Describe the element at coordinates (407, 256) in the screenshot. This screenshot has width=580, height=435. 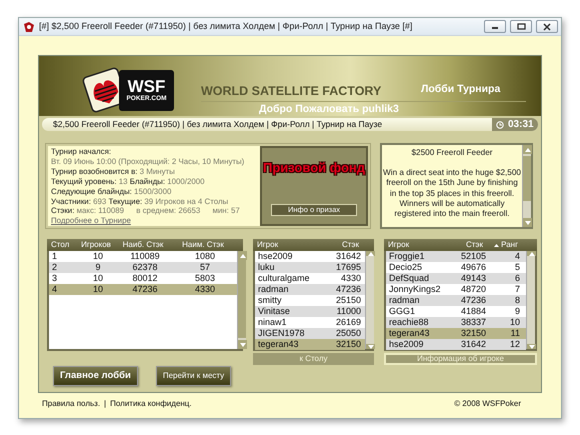
I see `table-cell-text: Froggie1` at that location.